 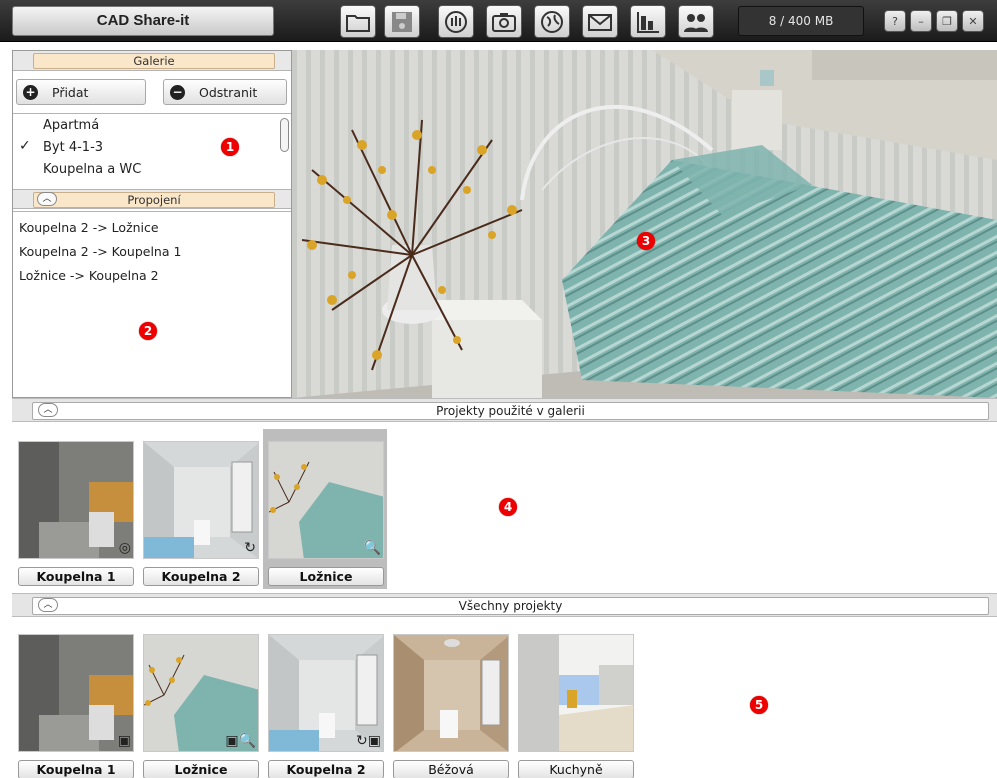 I want to click on gallery-icon: ▣, so click(x=124, y=741).